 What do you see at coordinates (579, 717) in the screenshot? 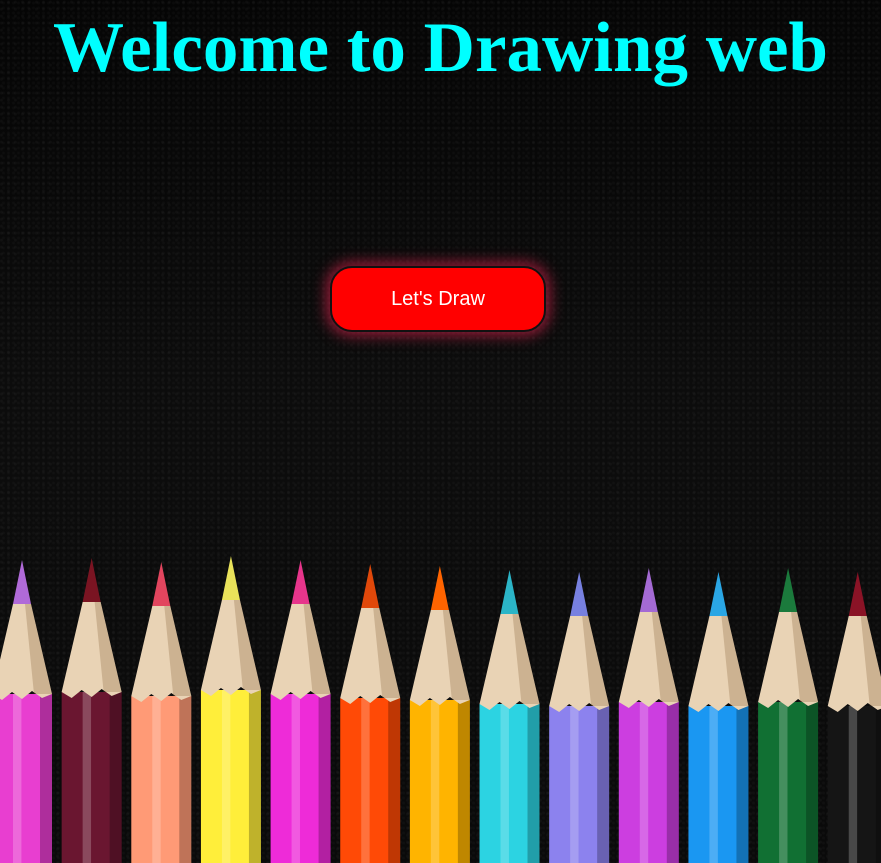
I see `lavender-pencil` at bounding box center [579, 717].